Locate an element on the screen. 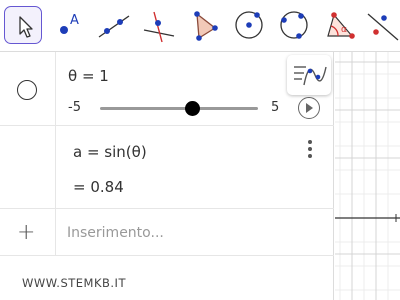 Image resolution: width=400 pixels, height=300 pixels. style-bar-button is located at coordinates (309, 75).